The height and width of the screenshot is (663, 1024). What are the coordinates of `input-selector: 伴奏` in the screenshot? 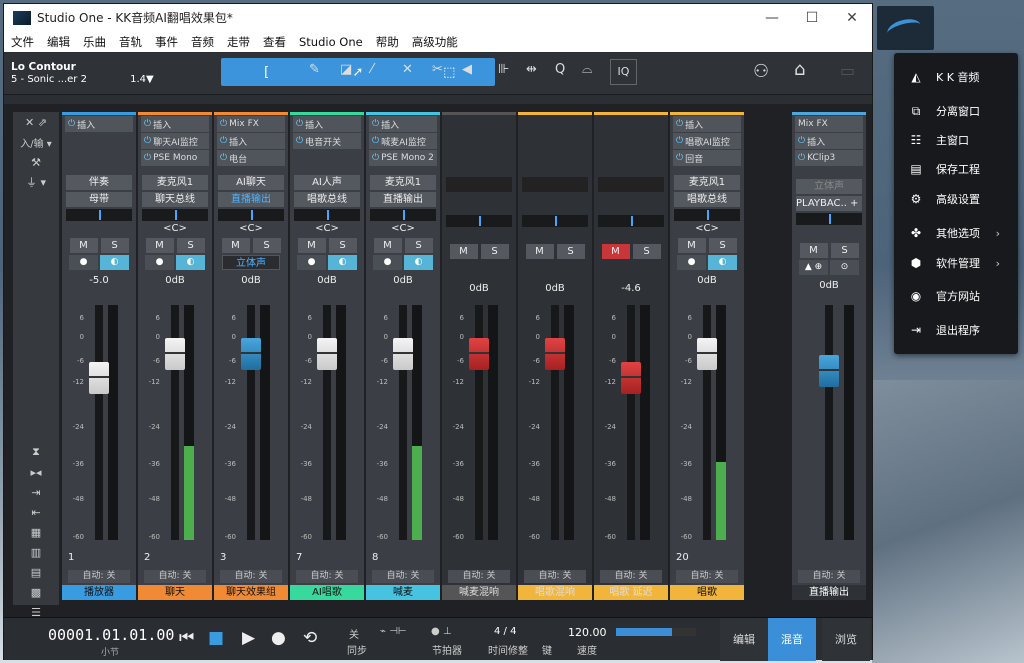 It's located at (99, 182).